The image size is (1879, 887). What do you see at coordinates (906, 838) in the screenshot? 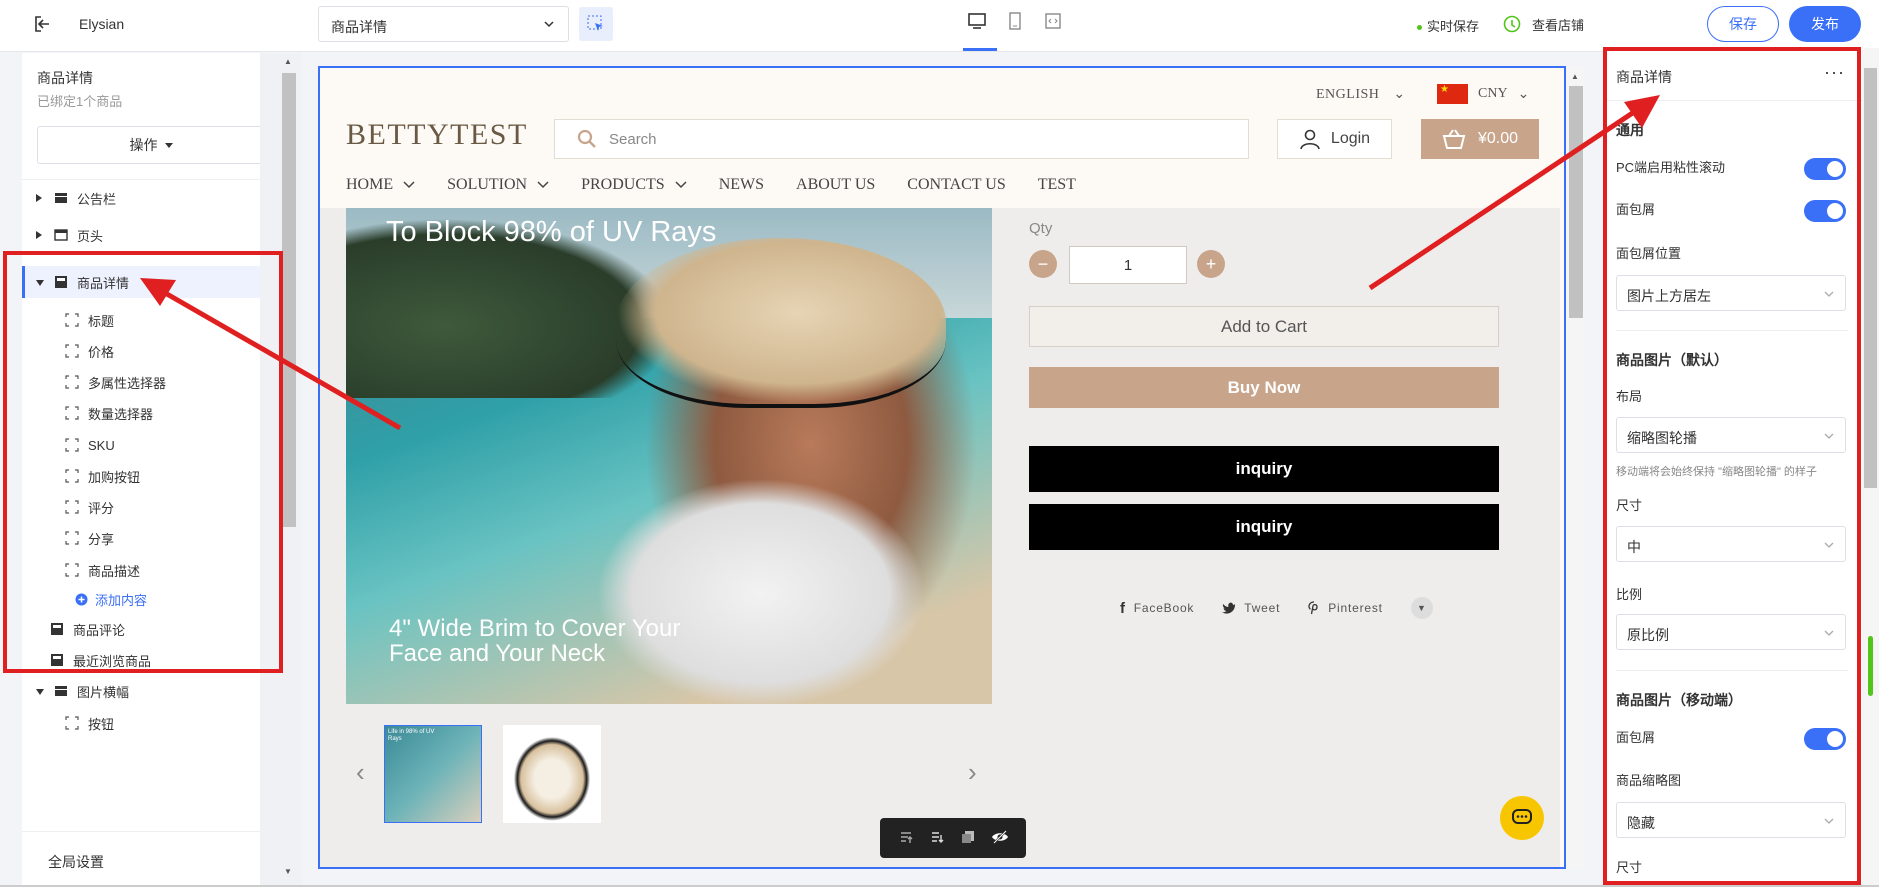
I see `move-up-icon` at bounding box center [906, 838].